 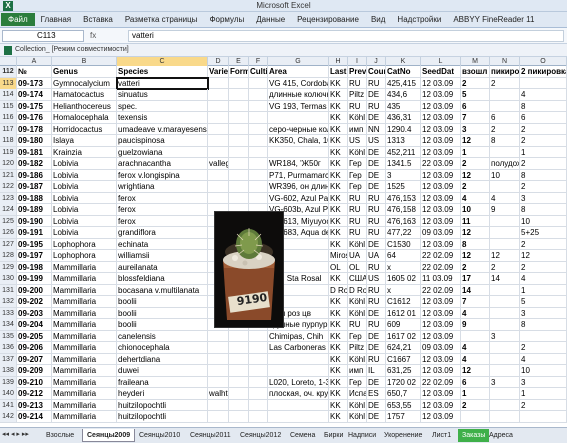 I want to click on table-cell: aureilanata, so click(x=162, y=267).